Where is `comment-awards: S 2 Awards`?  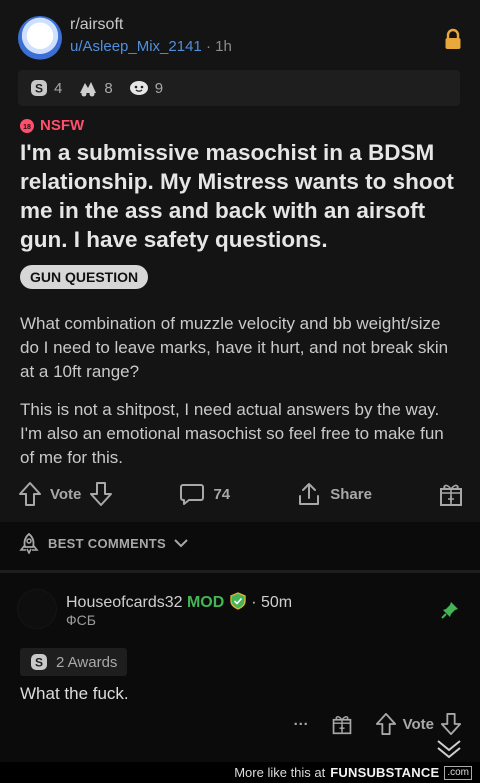 comment-awards: S 2 Awards is located at coordinates (74, 662).